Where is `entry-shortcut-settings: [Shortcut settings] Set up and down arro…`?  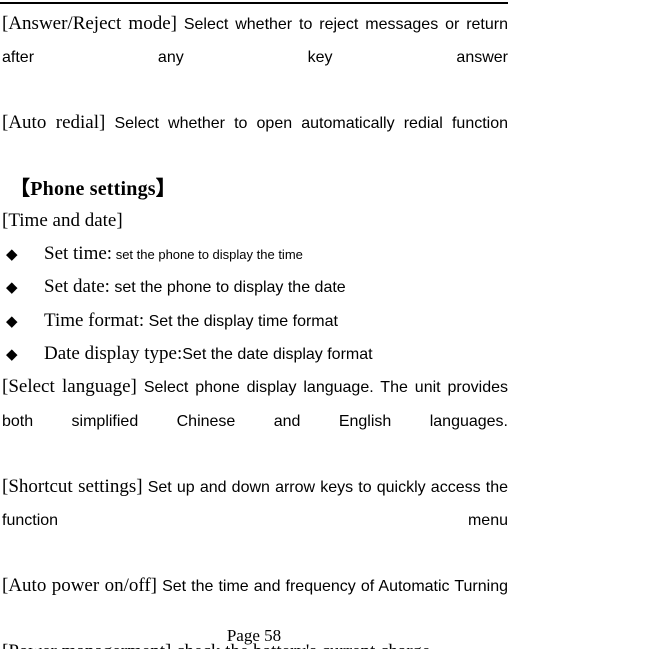
entry-shortcut-settings: [Shortcut settings] Set up and down arro… is located at coordinates (255, 520).